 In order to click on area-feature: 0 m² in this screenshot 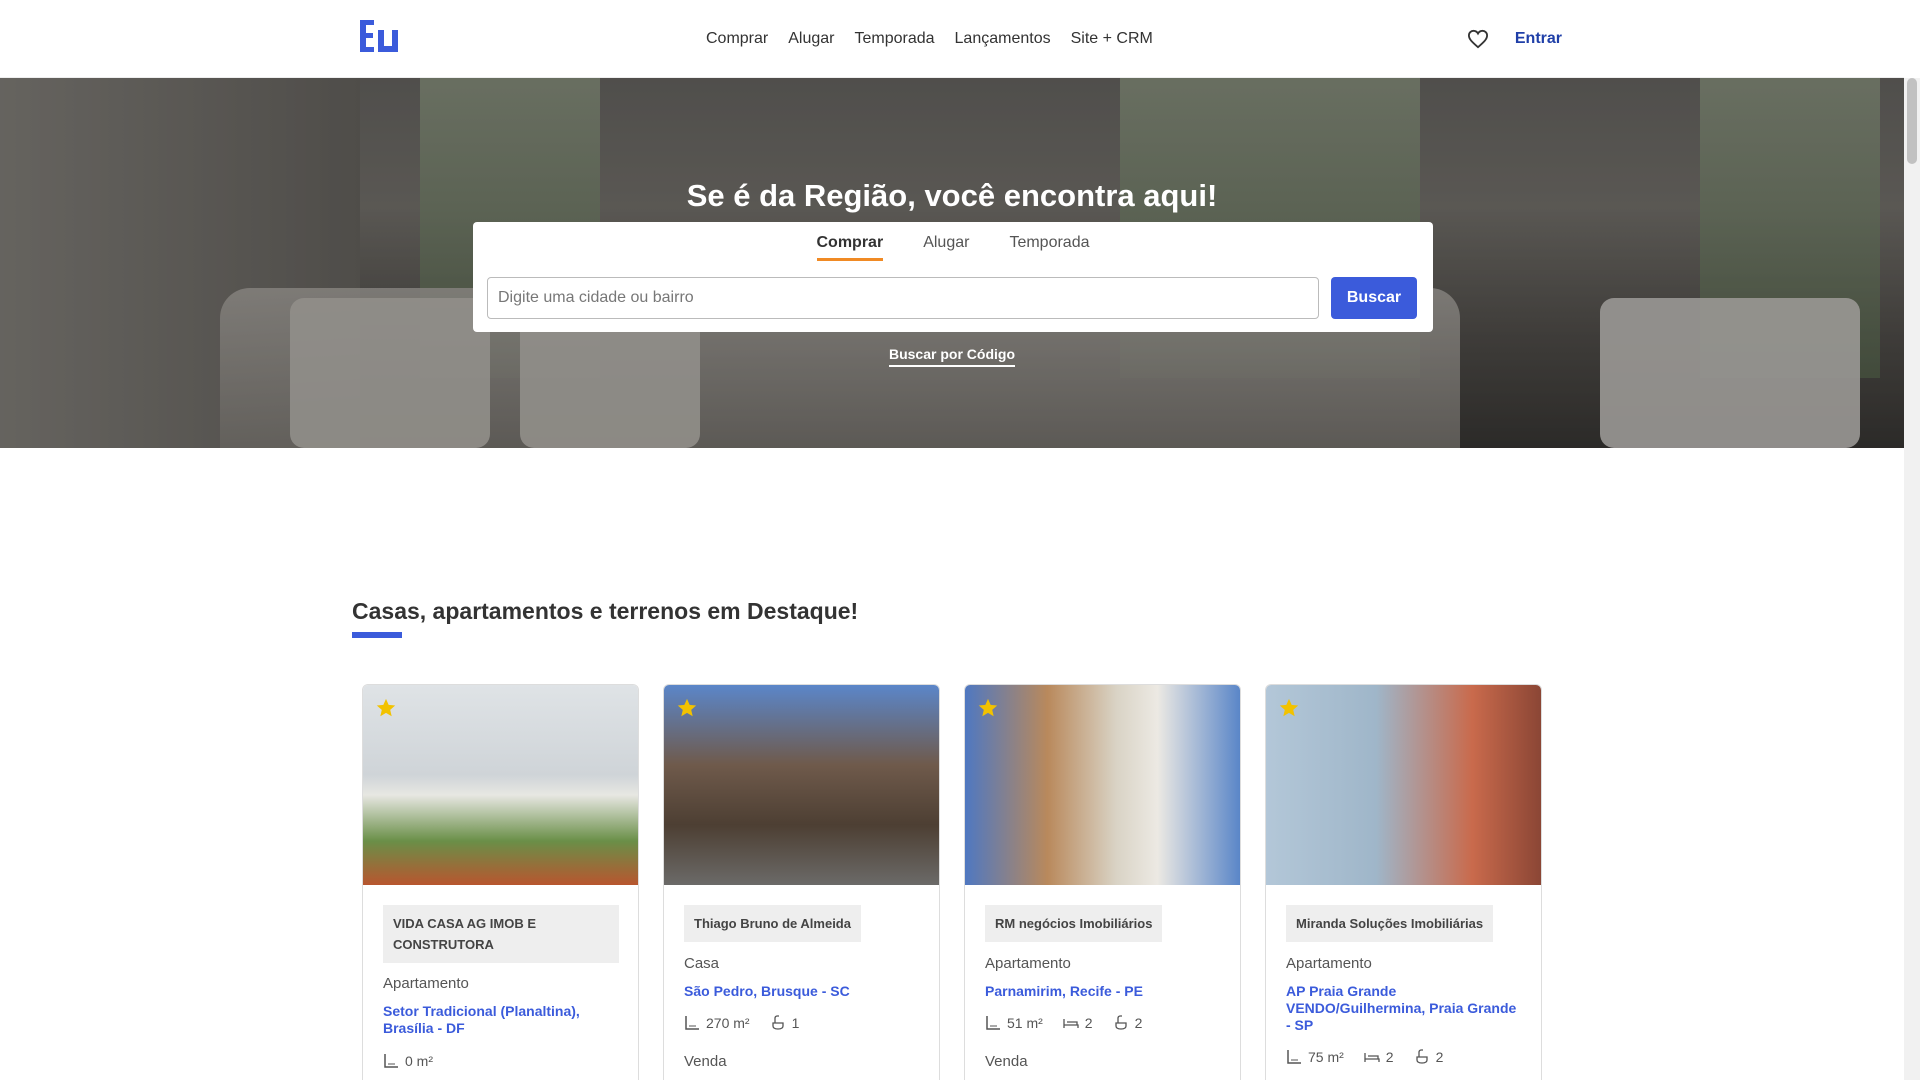, I will do `click(408, 1061)`.